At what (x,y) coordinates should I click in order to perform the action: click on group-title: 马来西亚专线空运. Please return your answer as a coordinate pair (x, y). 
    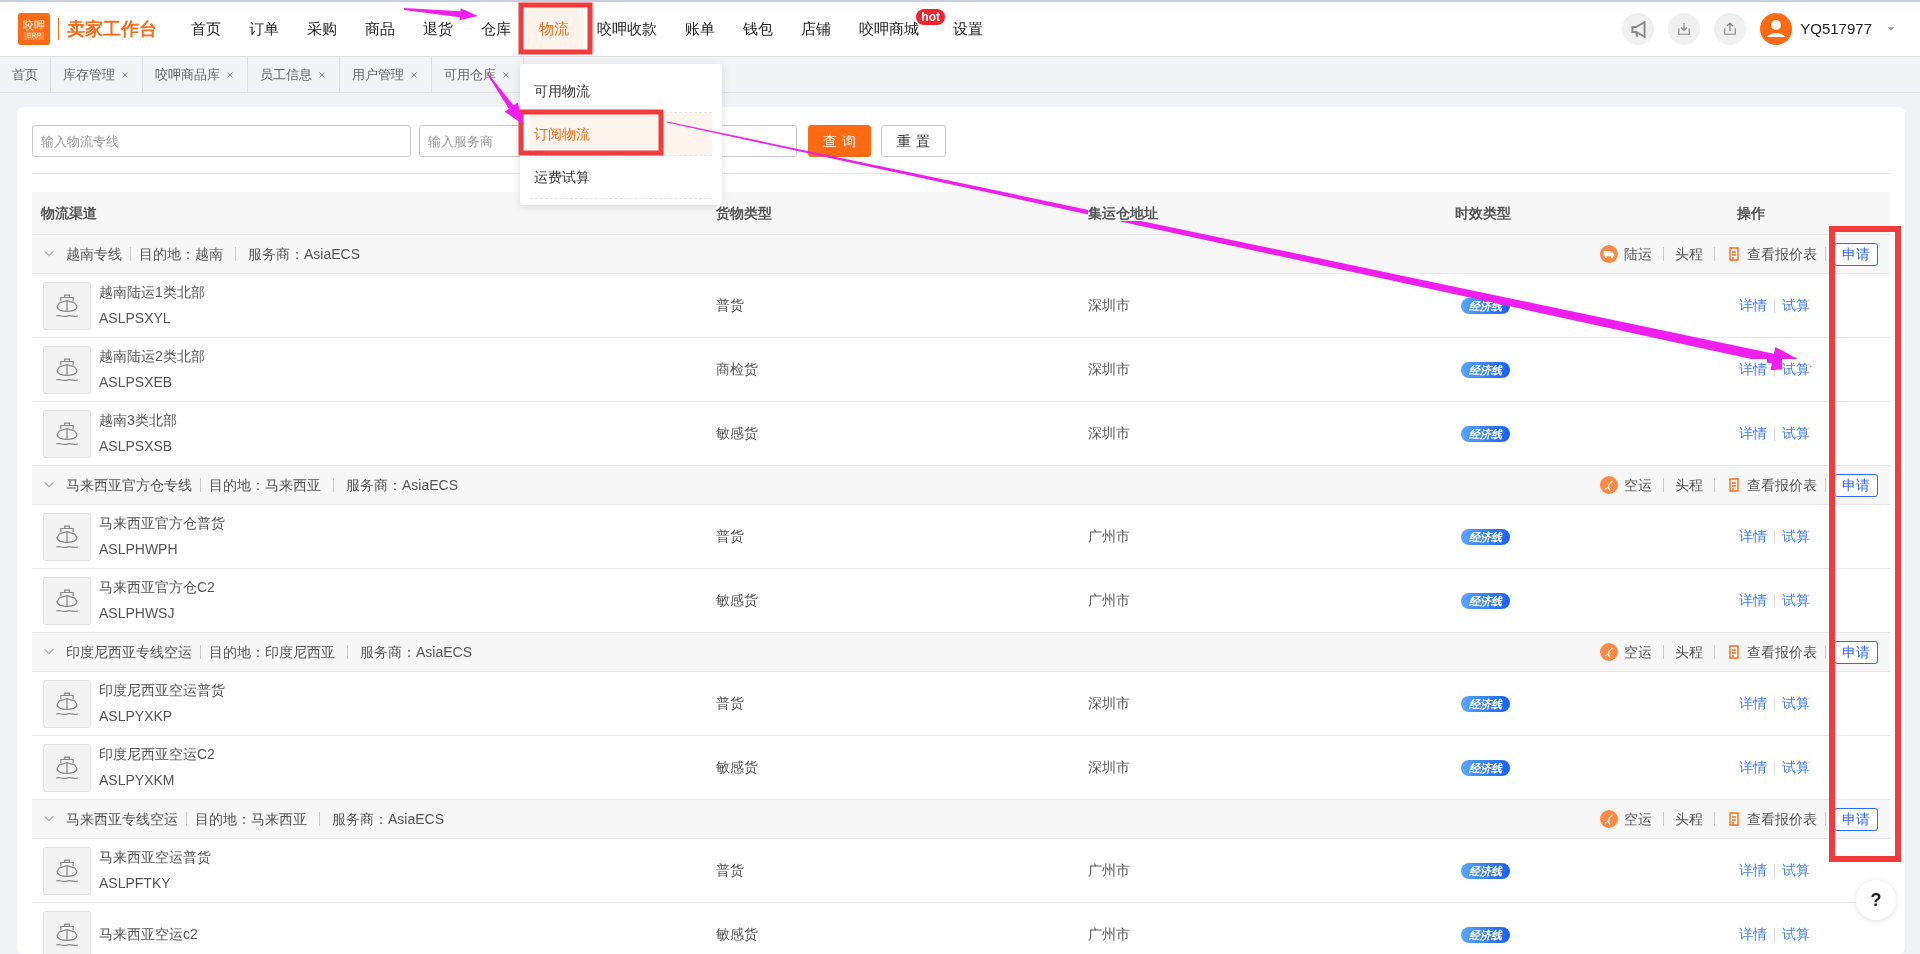
    Looking at the image, I should click on (122, 819).